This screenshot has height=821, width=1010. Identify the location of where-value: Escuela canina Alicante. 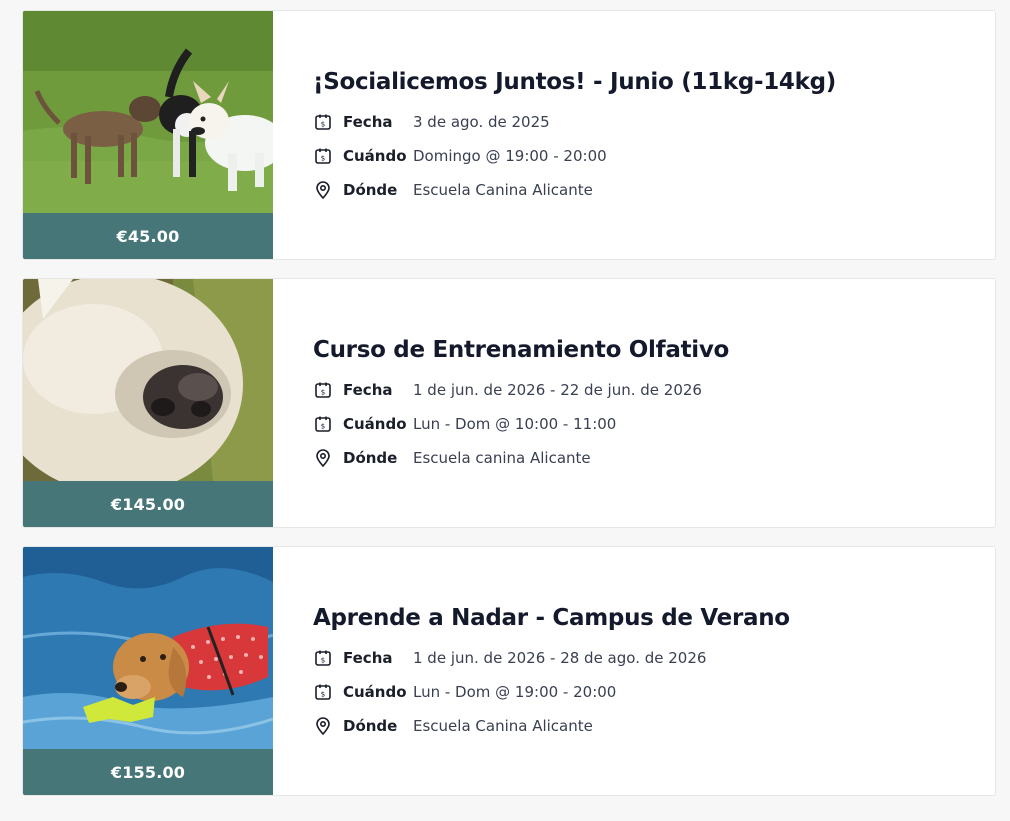
(502, 458).